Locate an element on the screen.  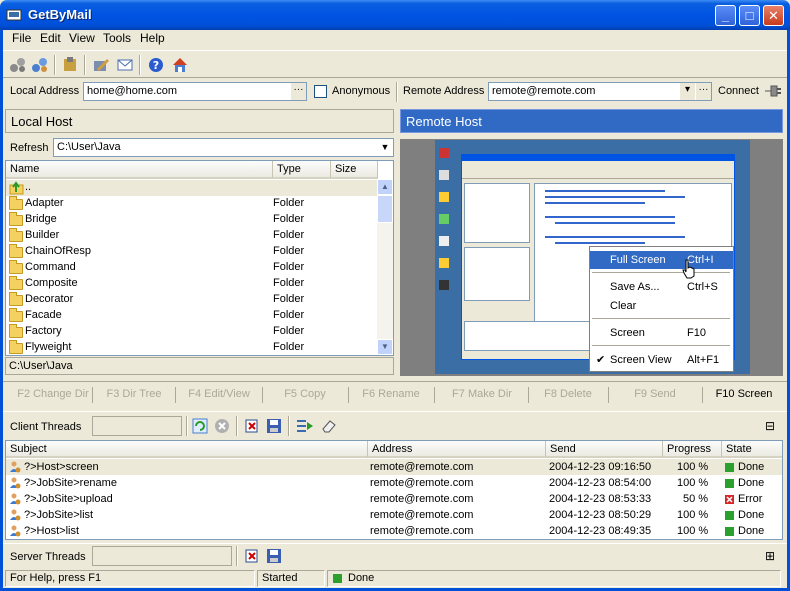
app-icon is located at coordinates (14, 15).